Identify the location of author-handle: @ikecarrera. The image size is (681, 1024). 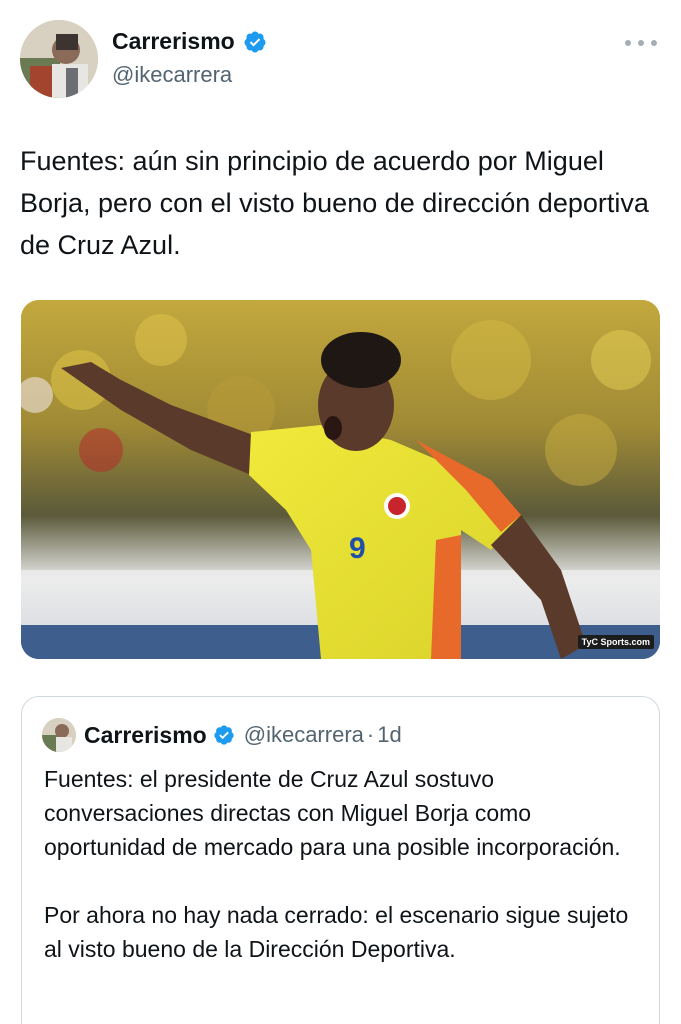
(172, 75).